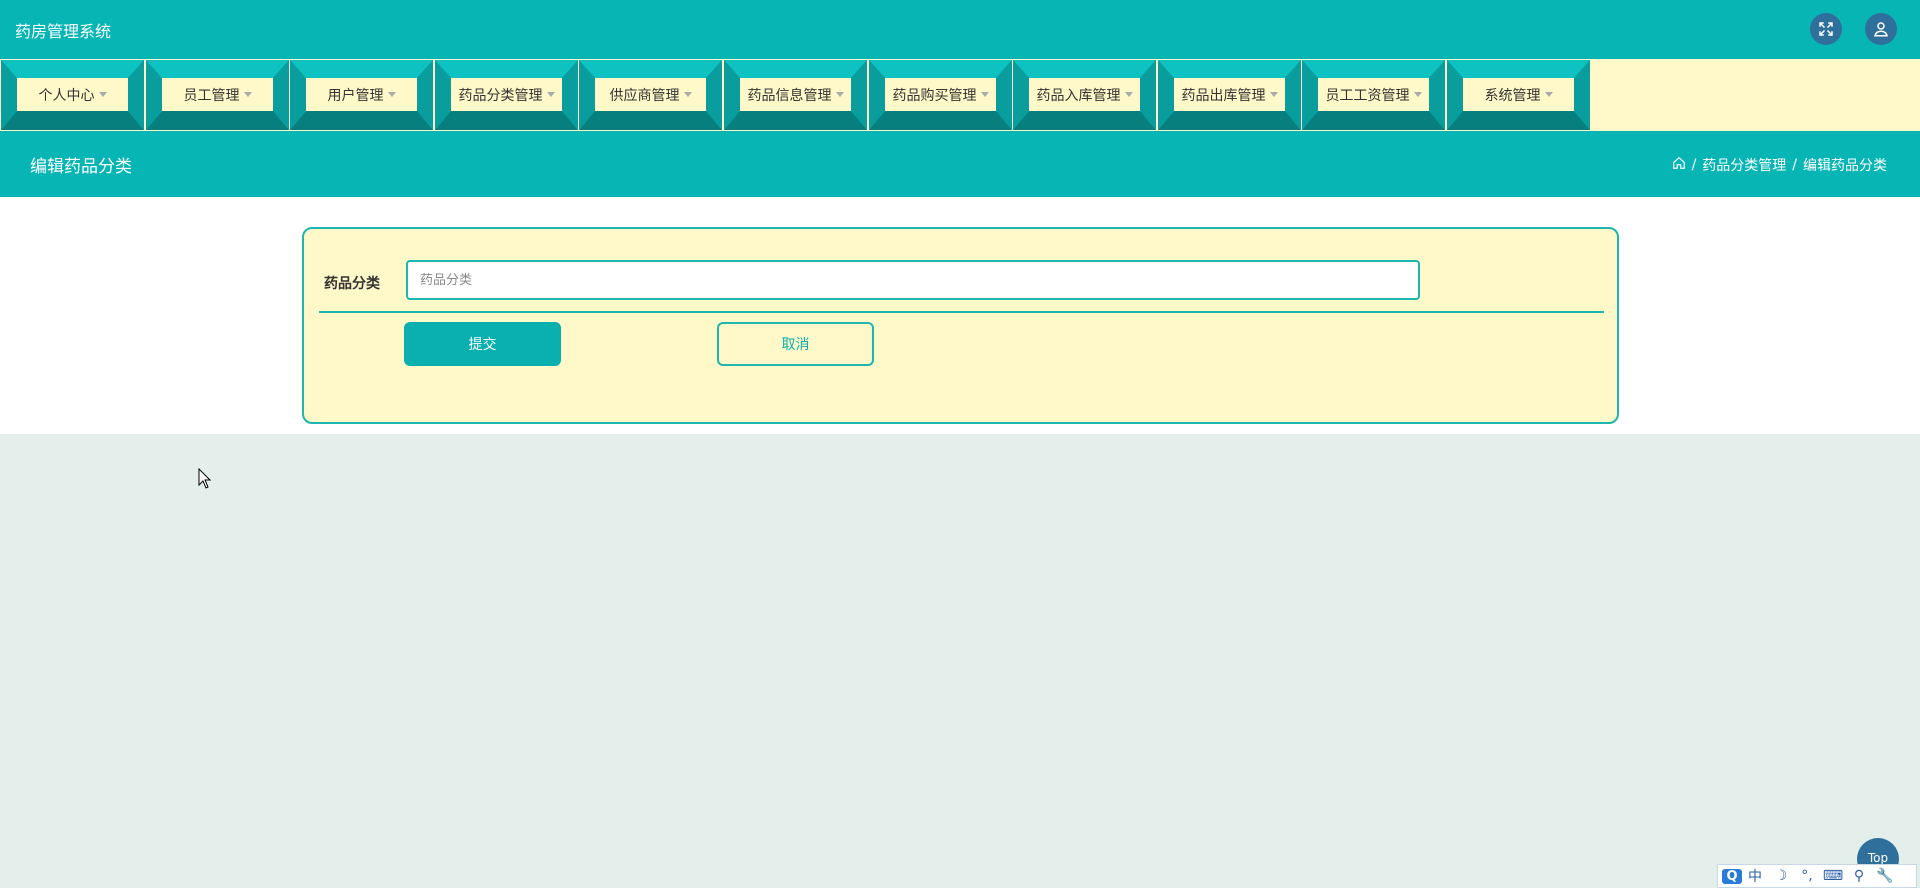 The width and height of the screenshot is (1920, 888). I want to click on nav-item-label: 员工工资管理, so click(1367, 95).